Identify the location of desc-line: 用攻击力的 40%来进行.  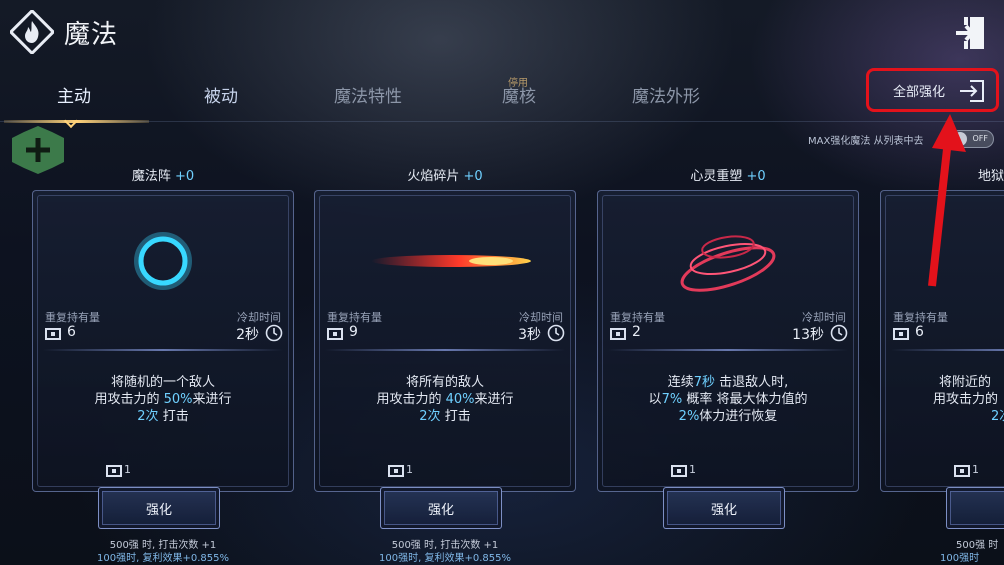
(445, 399).